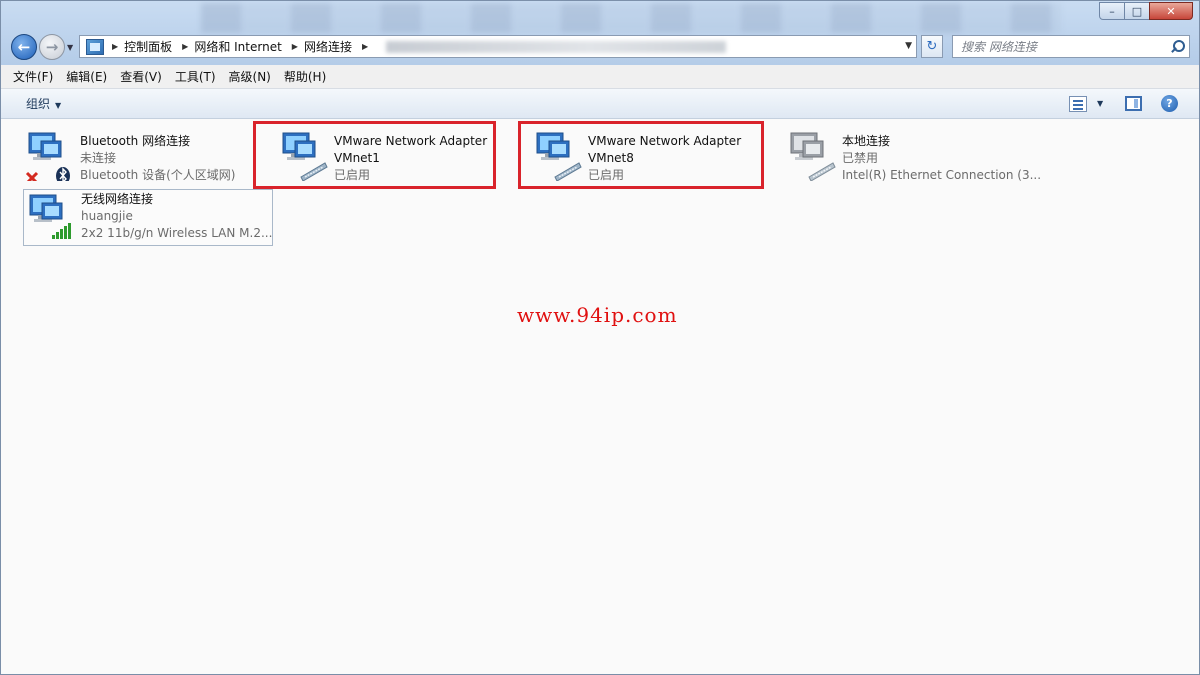 Image resolution: width=1200 pixels, height=675 pixels. Describe the element at coordinates (305, 76) in the screenshot. I see `menu-help: 帮助(H)` at that location.